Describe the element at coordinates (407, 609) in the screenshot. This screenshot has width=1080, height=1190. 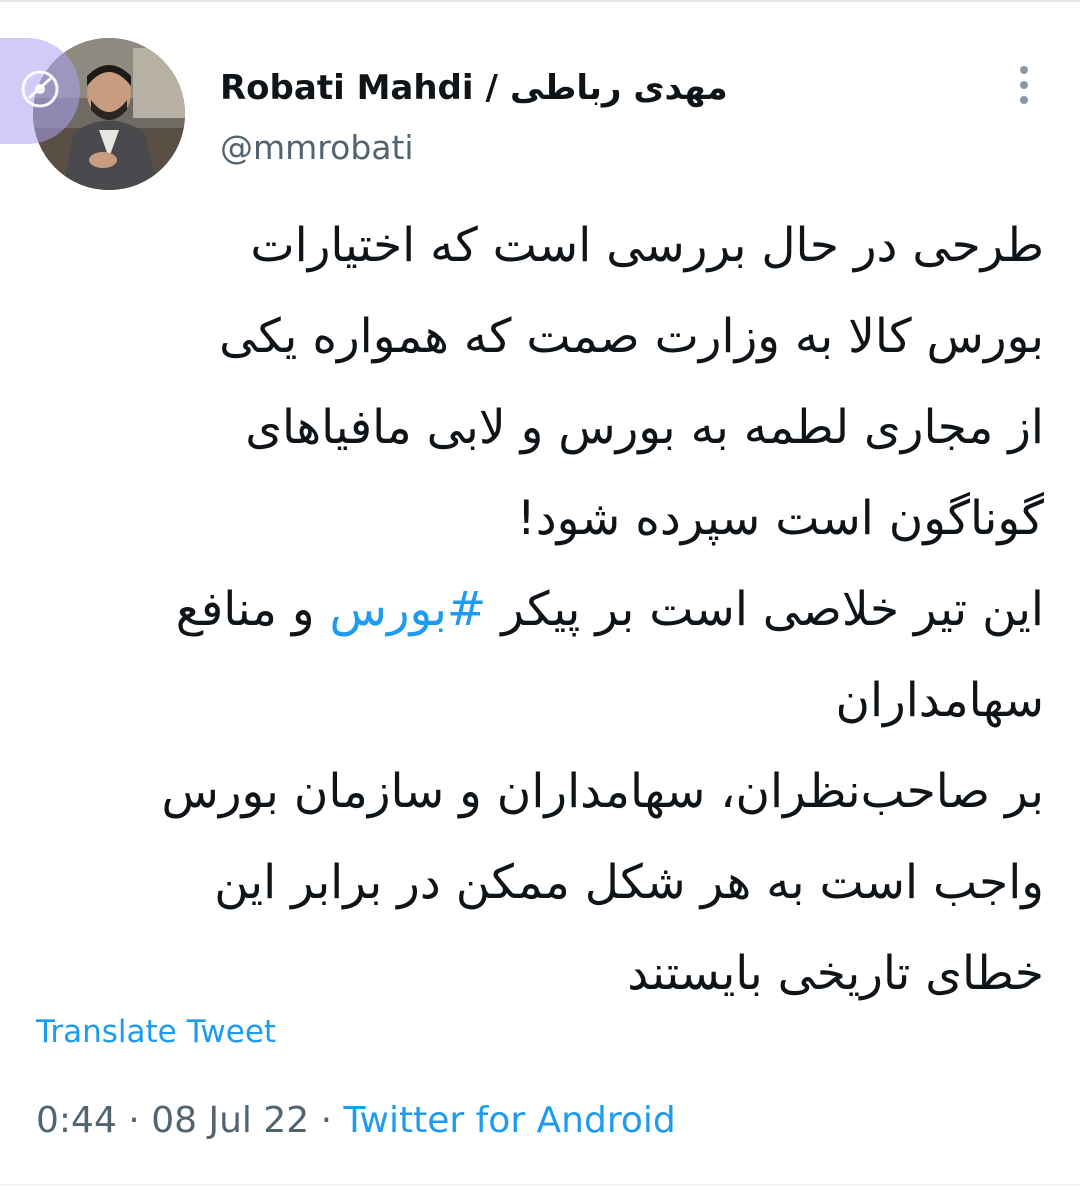
I see `hashtag-link: #بورس` at that location.